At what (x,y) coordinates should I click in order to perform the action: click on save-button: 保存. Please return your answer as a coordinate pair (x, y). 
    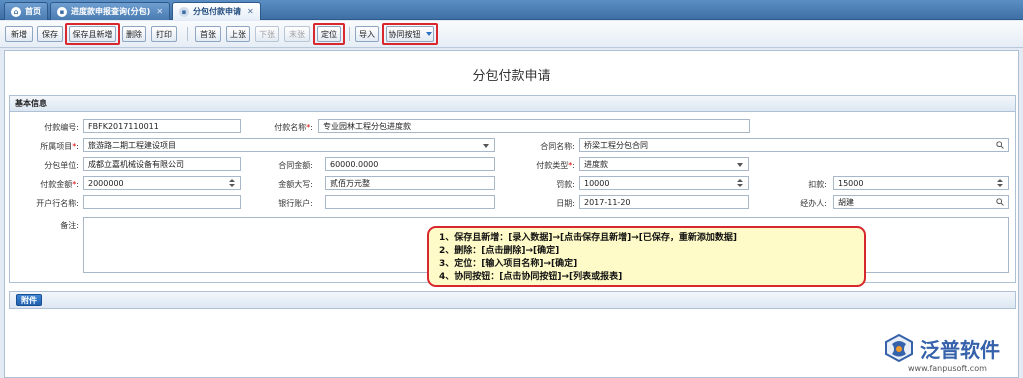
    Looking at the image, I should click on (50, 34).